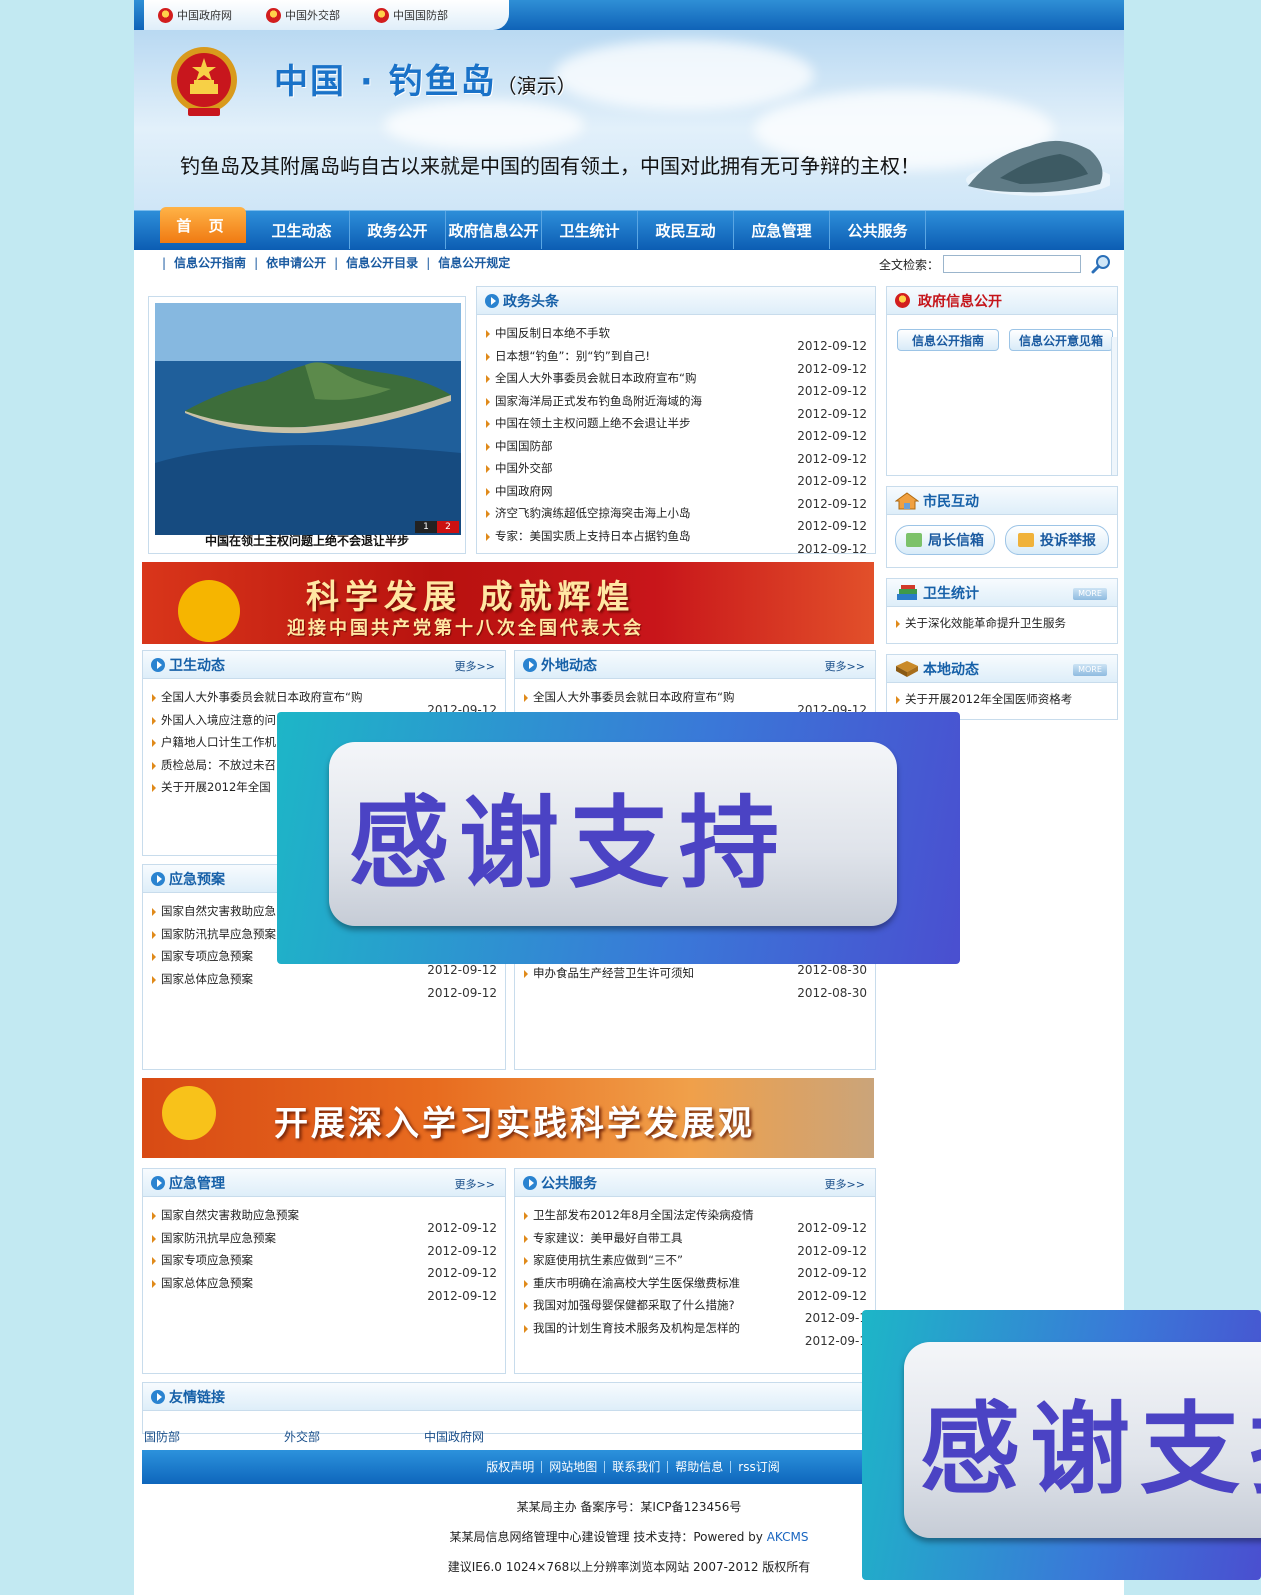 Image resolution: width=1261 pixels, height=1595 pixels. I want to click on top-link-mod: 中国国防部, so click(411, 15).